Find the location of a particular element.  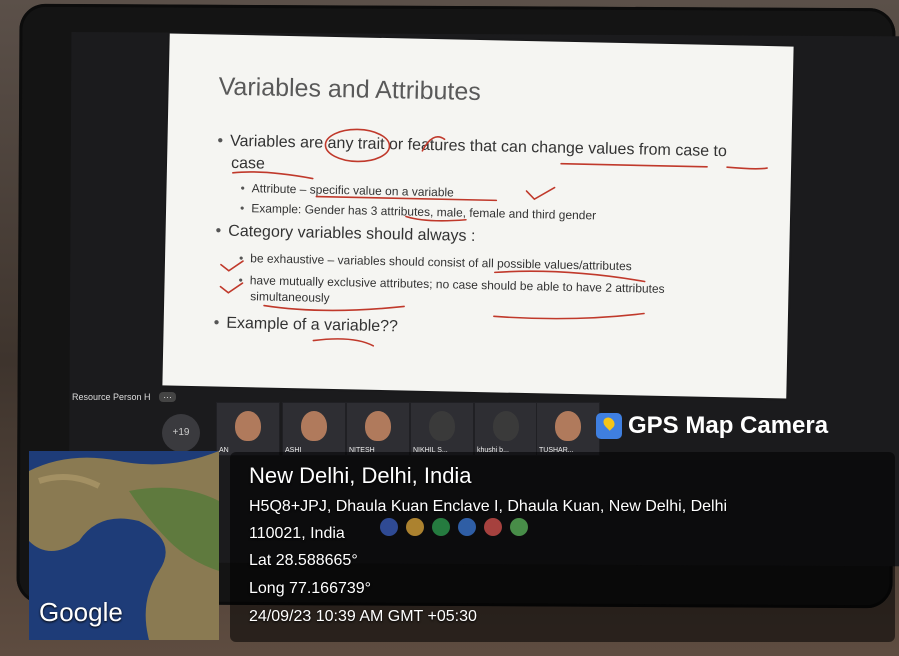

bullet-1-cont: case is located at coordinates (248, 163).